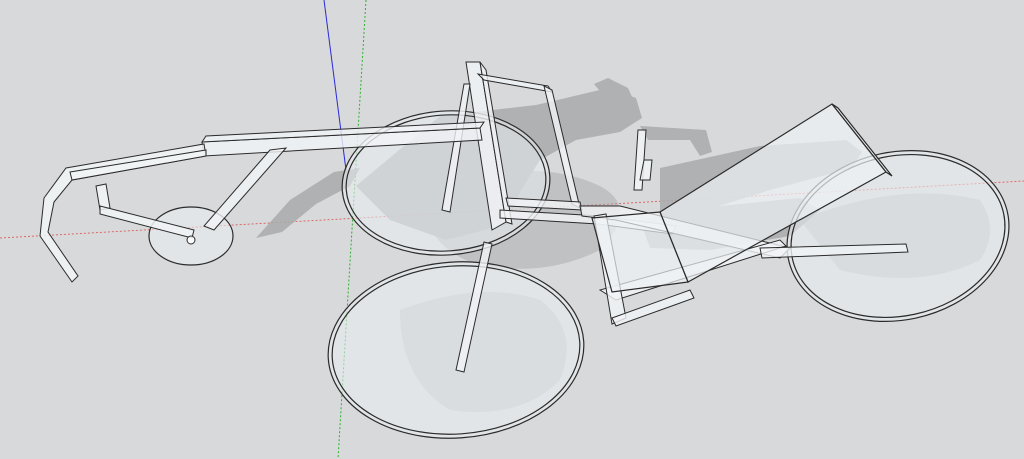 The width and height of the screenshot is (1024, 459). Describe the element at coordinates (245, 189) in the screenshot. I see `crank-arm-tube` at that location.